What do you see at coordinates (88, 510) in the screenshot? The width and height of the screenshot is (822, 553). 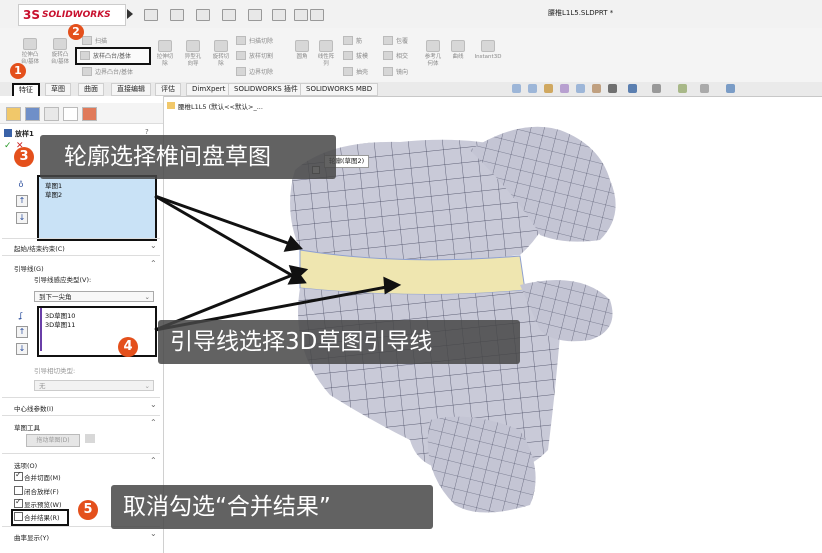 I see `step-badge-5: 5` at bounding box center [88, 510].